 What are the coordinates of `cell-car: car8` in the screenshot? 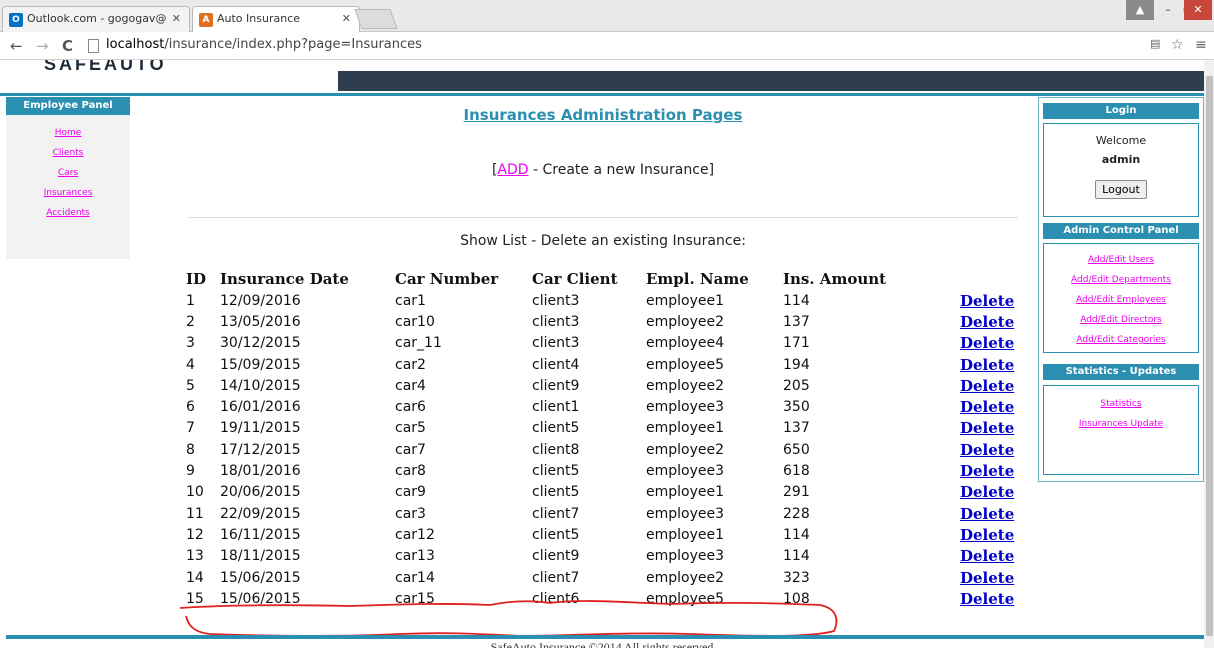 It's located at (410, 471).